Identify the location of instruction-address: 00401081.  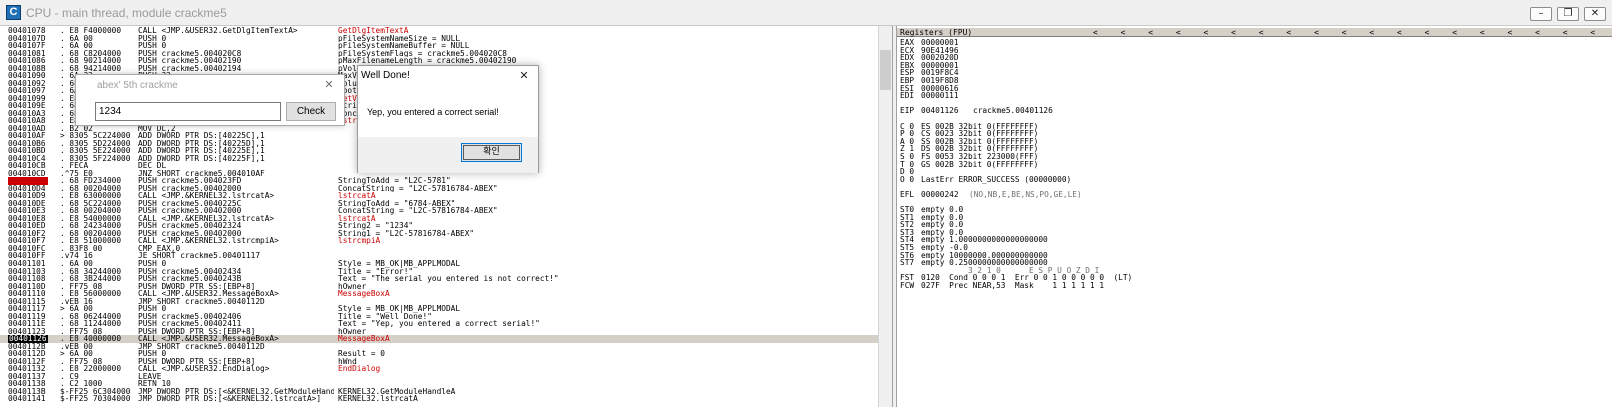
(37, 54).